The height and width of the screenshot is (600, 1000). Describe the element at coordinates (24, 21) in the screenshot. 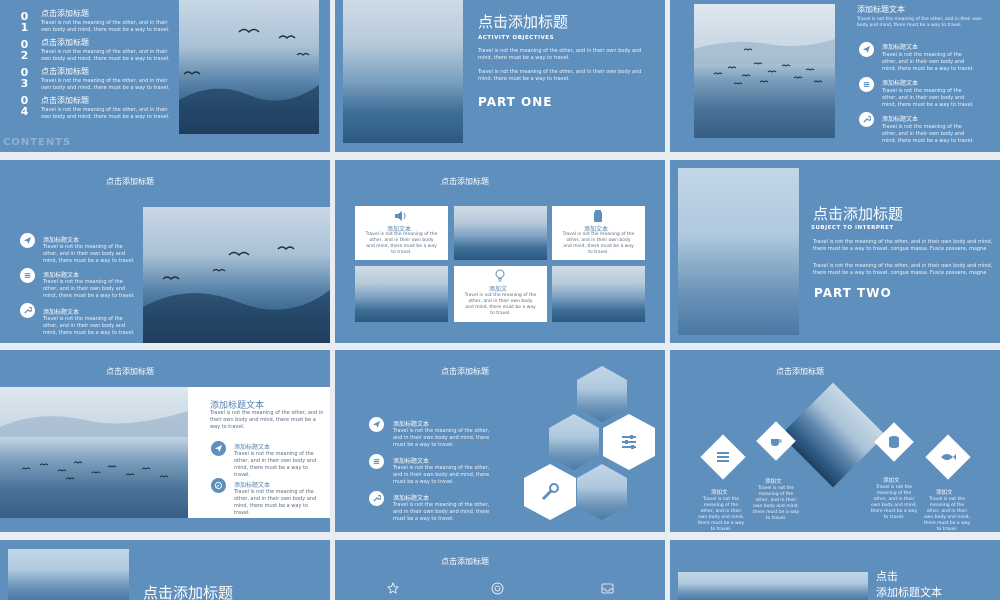

I see `contents-number-1: 01` at that location.